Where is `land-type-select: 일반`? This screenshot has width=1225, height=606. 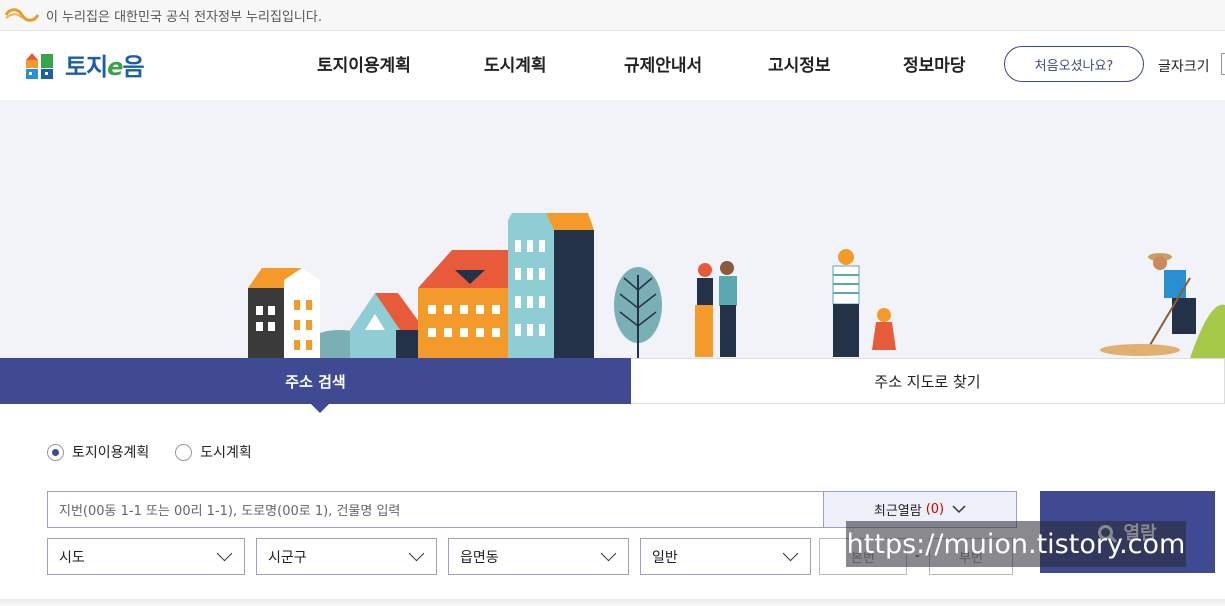
land-type-select: 일반 is located at coordinates (725, 556).